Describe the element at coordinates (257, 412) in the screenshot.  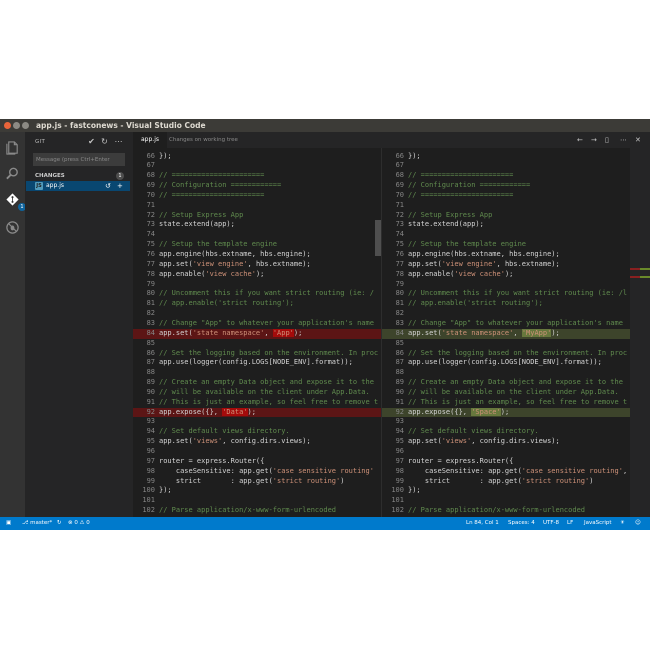
I see `removed-line: 92 app.expose({}, 'Data');` at that location.